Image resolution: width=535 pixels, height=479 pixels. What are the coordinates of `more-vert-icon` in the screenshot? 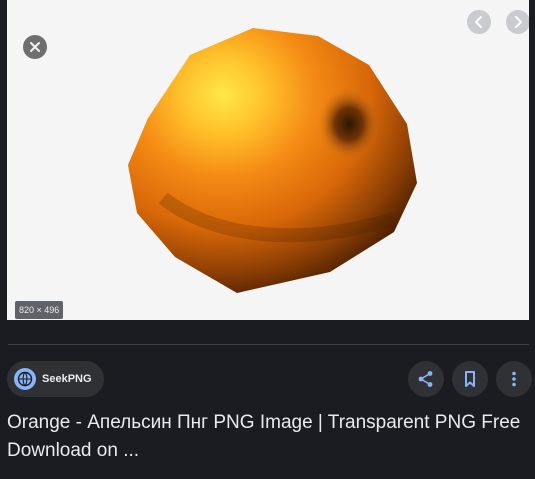 It's located at (514, 379).